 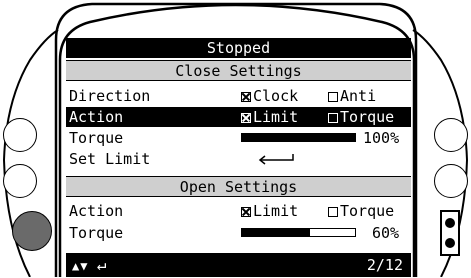 What do you see at coordinates (451, 181) in the screenshot?
I see `right-button-middle` at bounding box center [451, 181].